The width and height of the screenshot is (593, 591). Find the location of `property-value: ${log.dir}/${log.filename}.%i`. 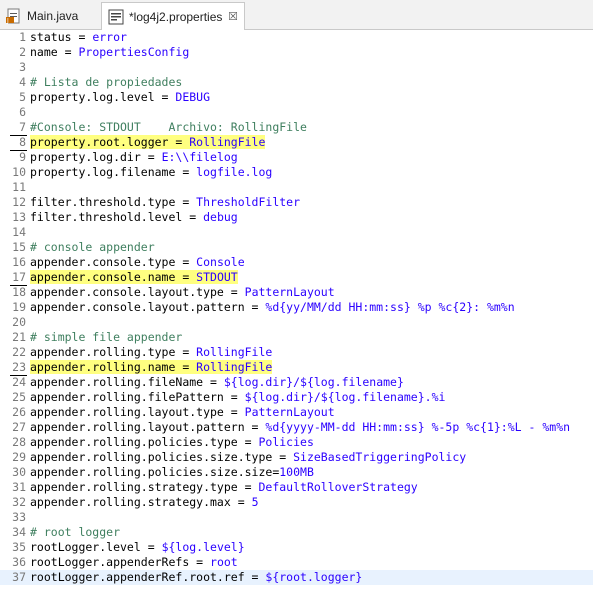

property-value: ${log.dir}/${log.filename}.%i is located at coordinates (345, 397).